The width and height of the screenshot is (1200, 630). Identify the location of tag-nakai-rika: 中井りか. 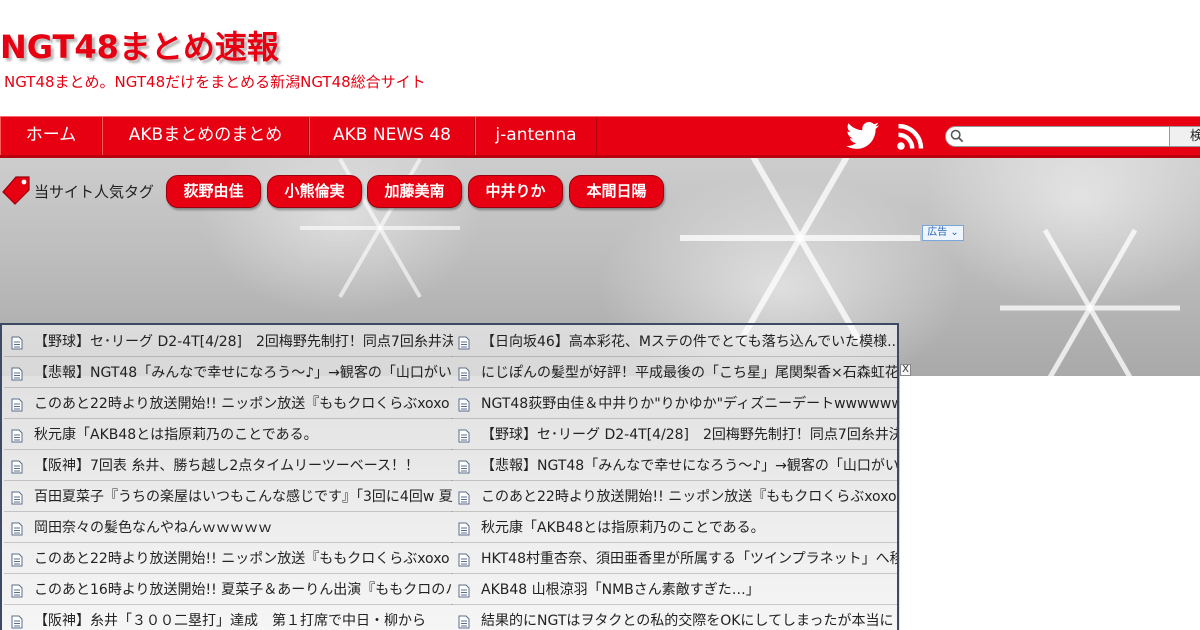
(515, 191).